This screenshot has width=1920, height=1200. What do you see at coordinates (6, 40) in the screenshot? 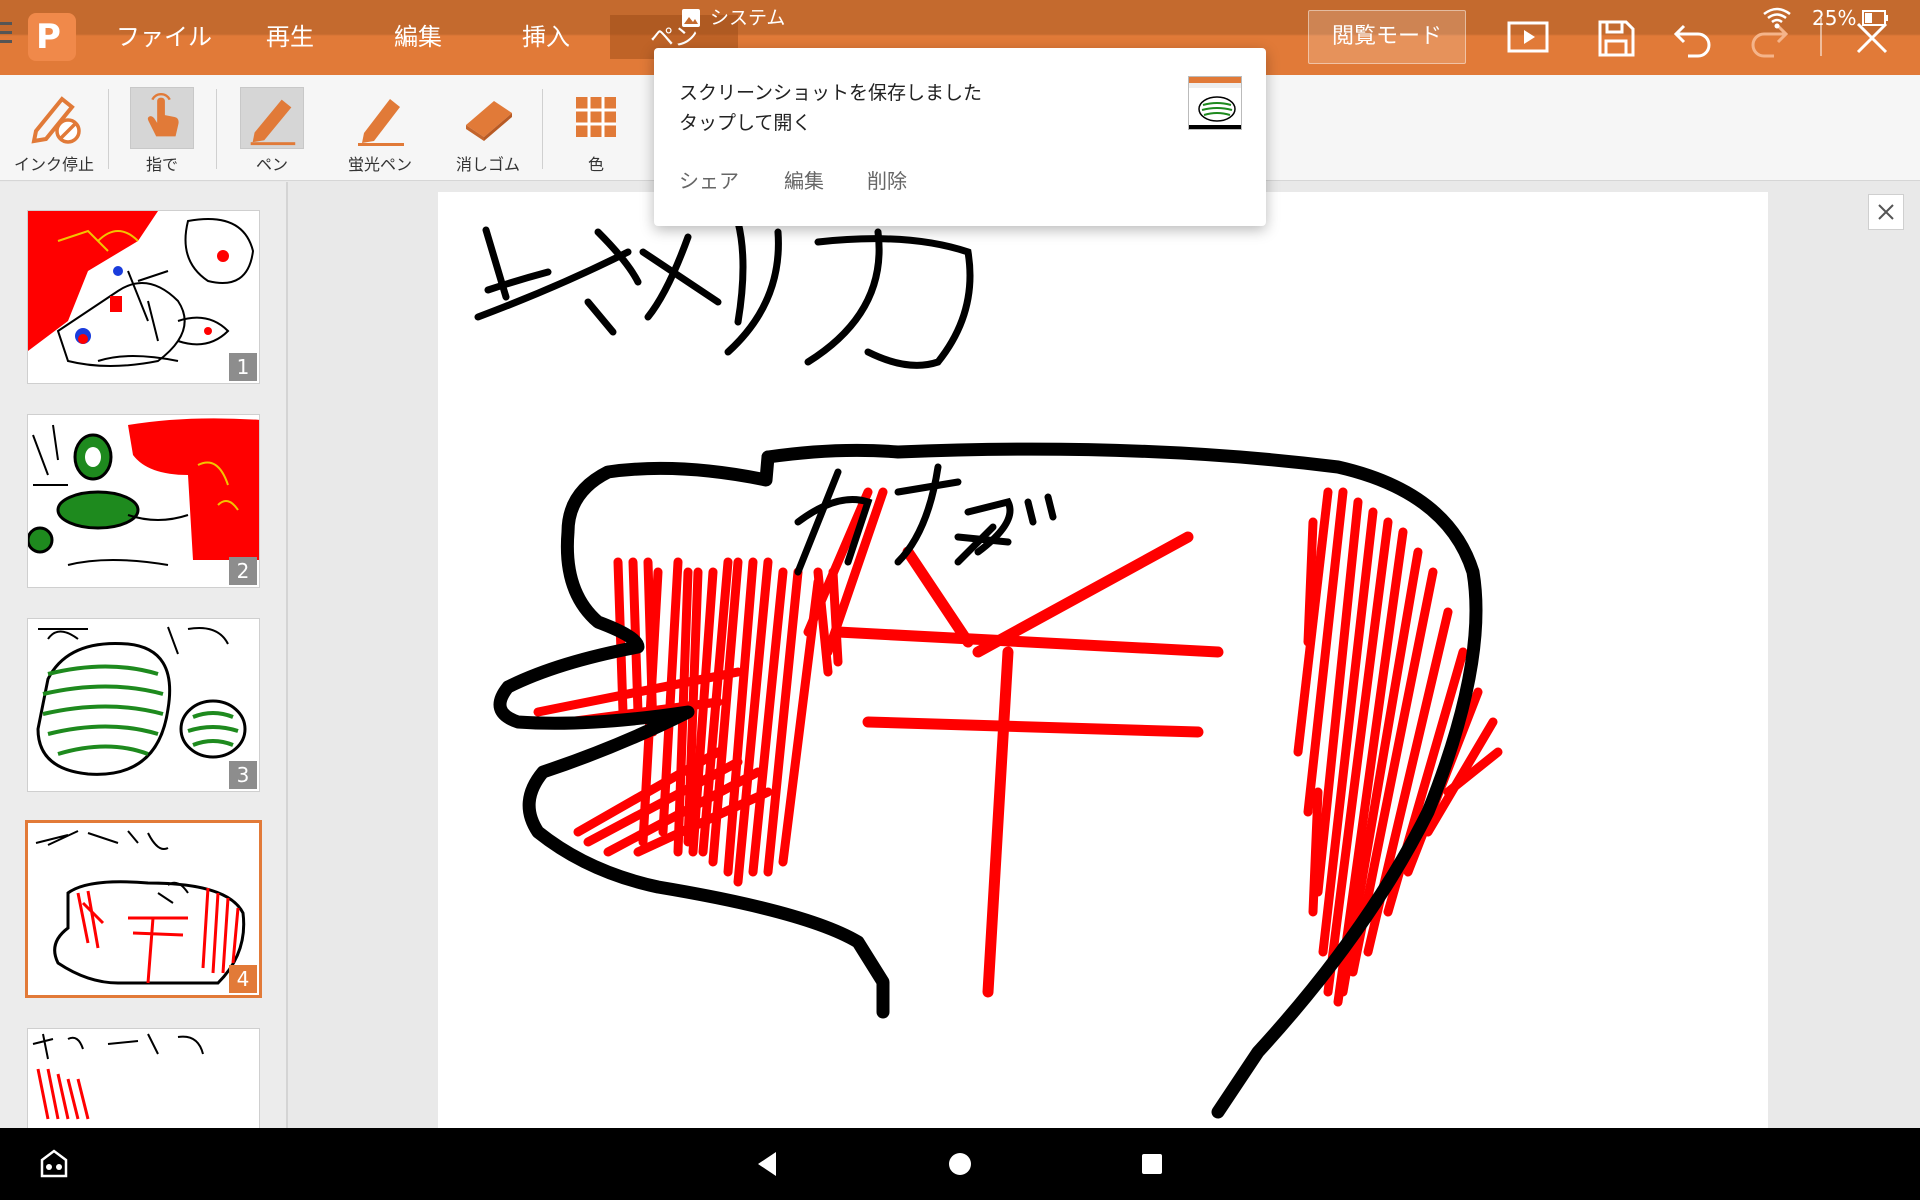
I see `menu-edge-icon` at bounding box center [6, 40].